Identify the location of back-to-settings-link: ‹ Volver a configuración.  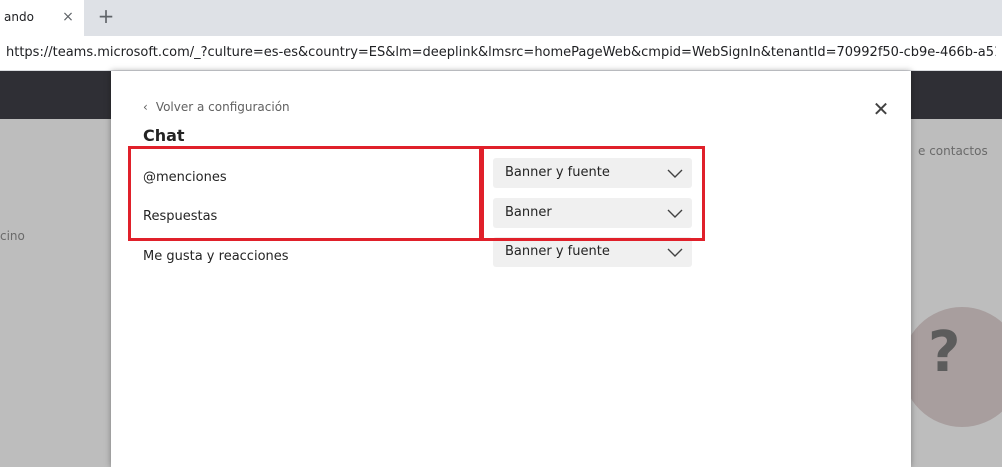
(216, 107).